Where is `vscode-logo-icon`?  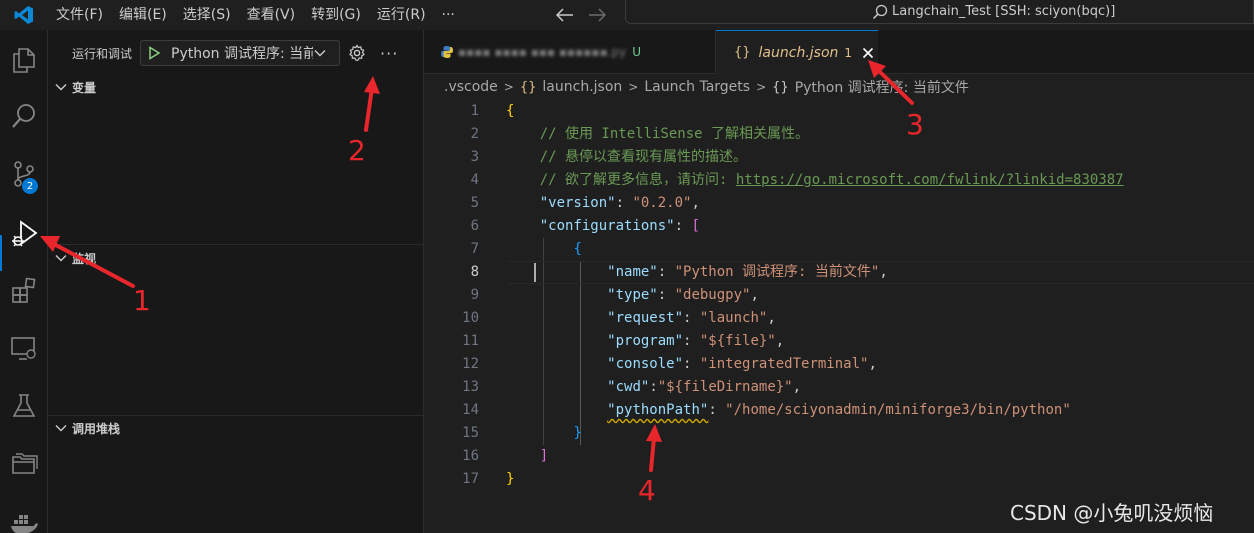 vscode-logo-icon is located at coordinates (24, 15).